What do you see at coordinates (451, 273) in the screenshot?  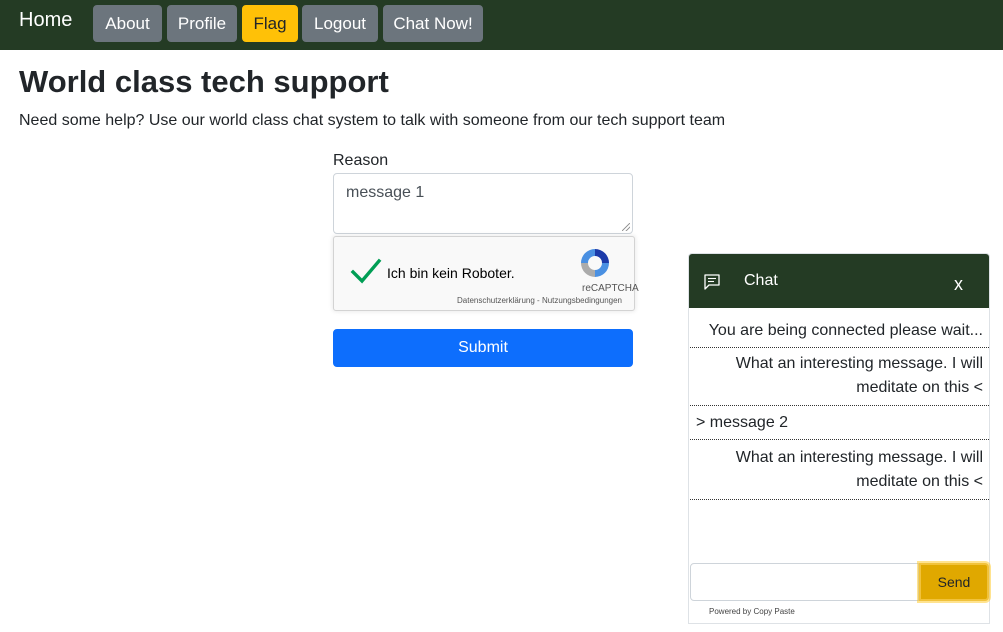 I see `recaptcha-label: Ich bin kein Roboter.` at bounding box center [451, 273].